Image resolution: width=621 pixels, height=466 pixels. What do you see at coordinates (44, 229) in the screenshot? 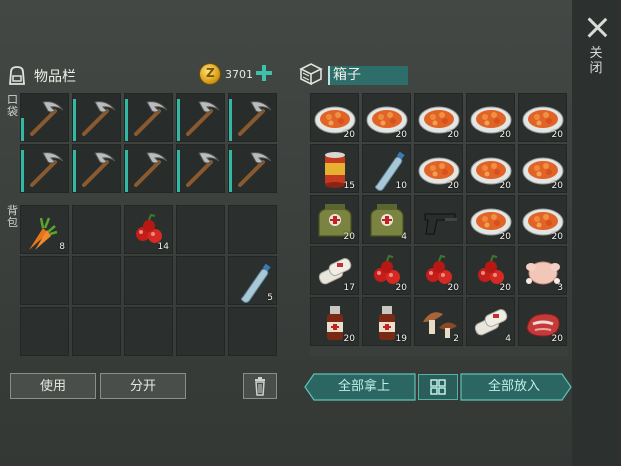
I see `inventory-slot: 8` at bounding box center [44, 229].